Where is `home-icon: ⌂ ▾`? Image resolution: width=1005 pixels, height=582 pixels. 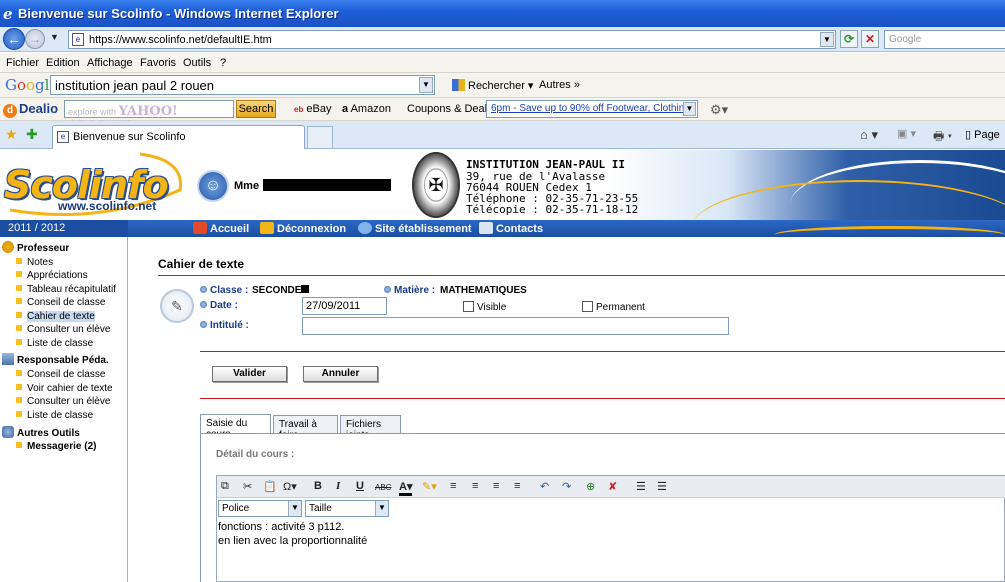
home-icon: ⌂ ▾ is located at coordinates (869, 135).